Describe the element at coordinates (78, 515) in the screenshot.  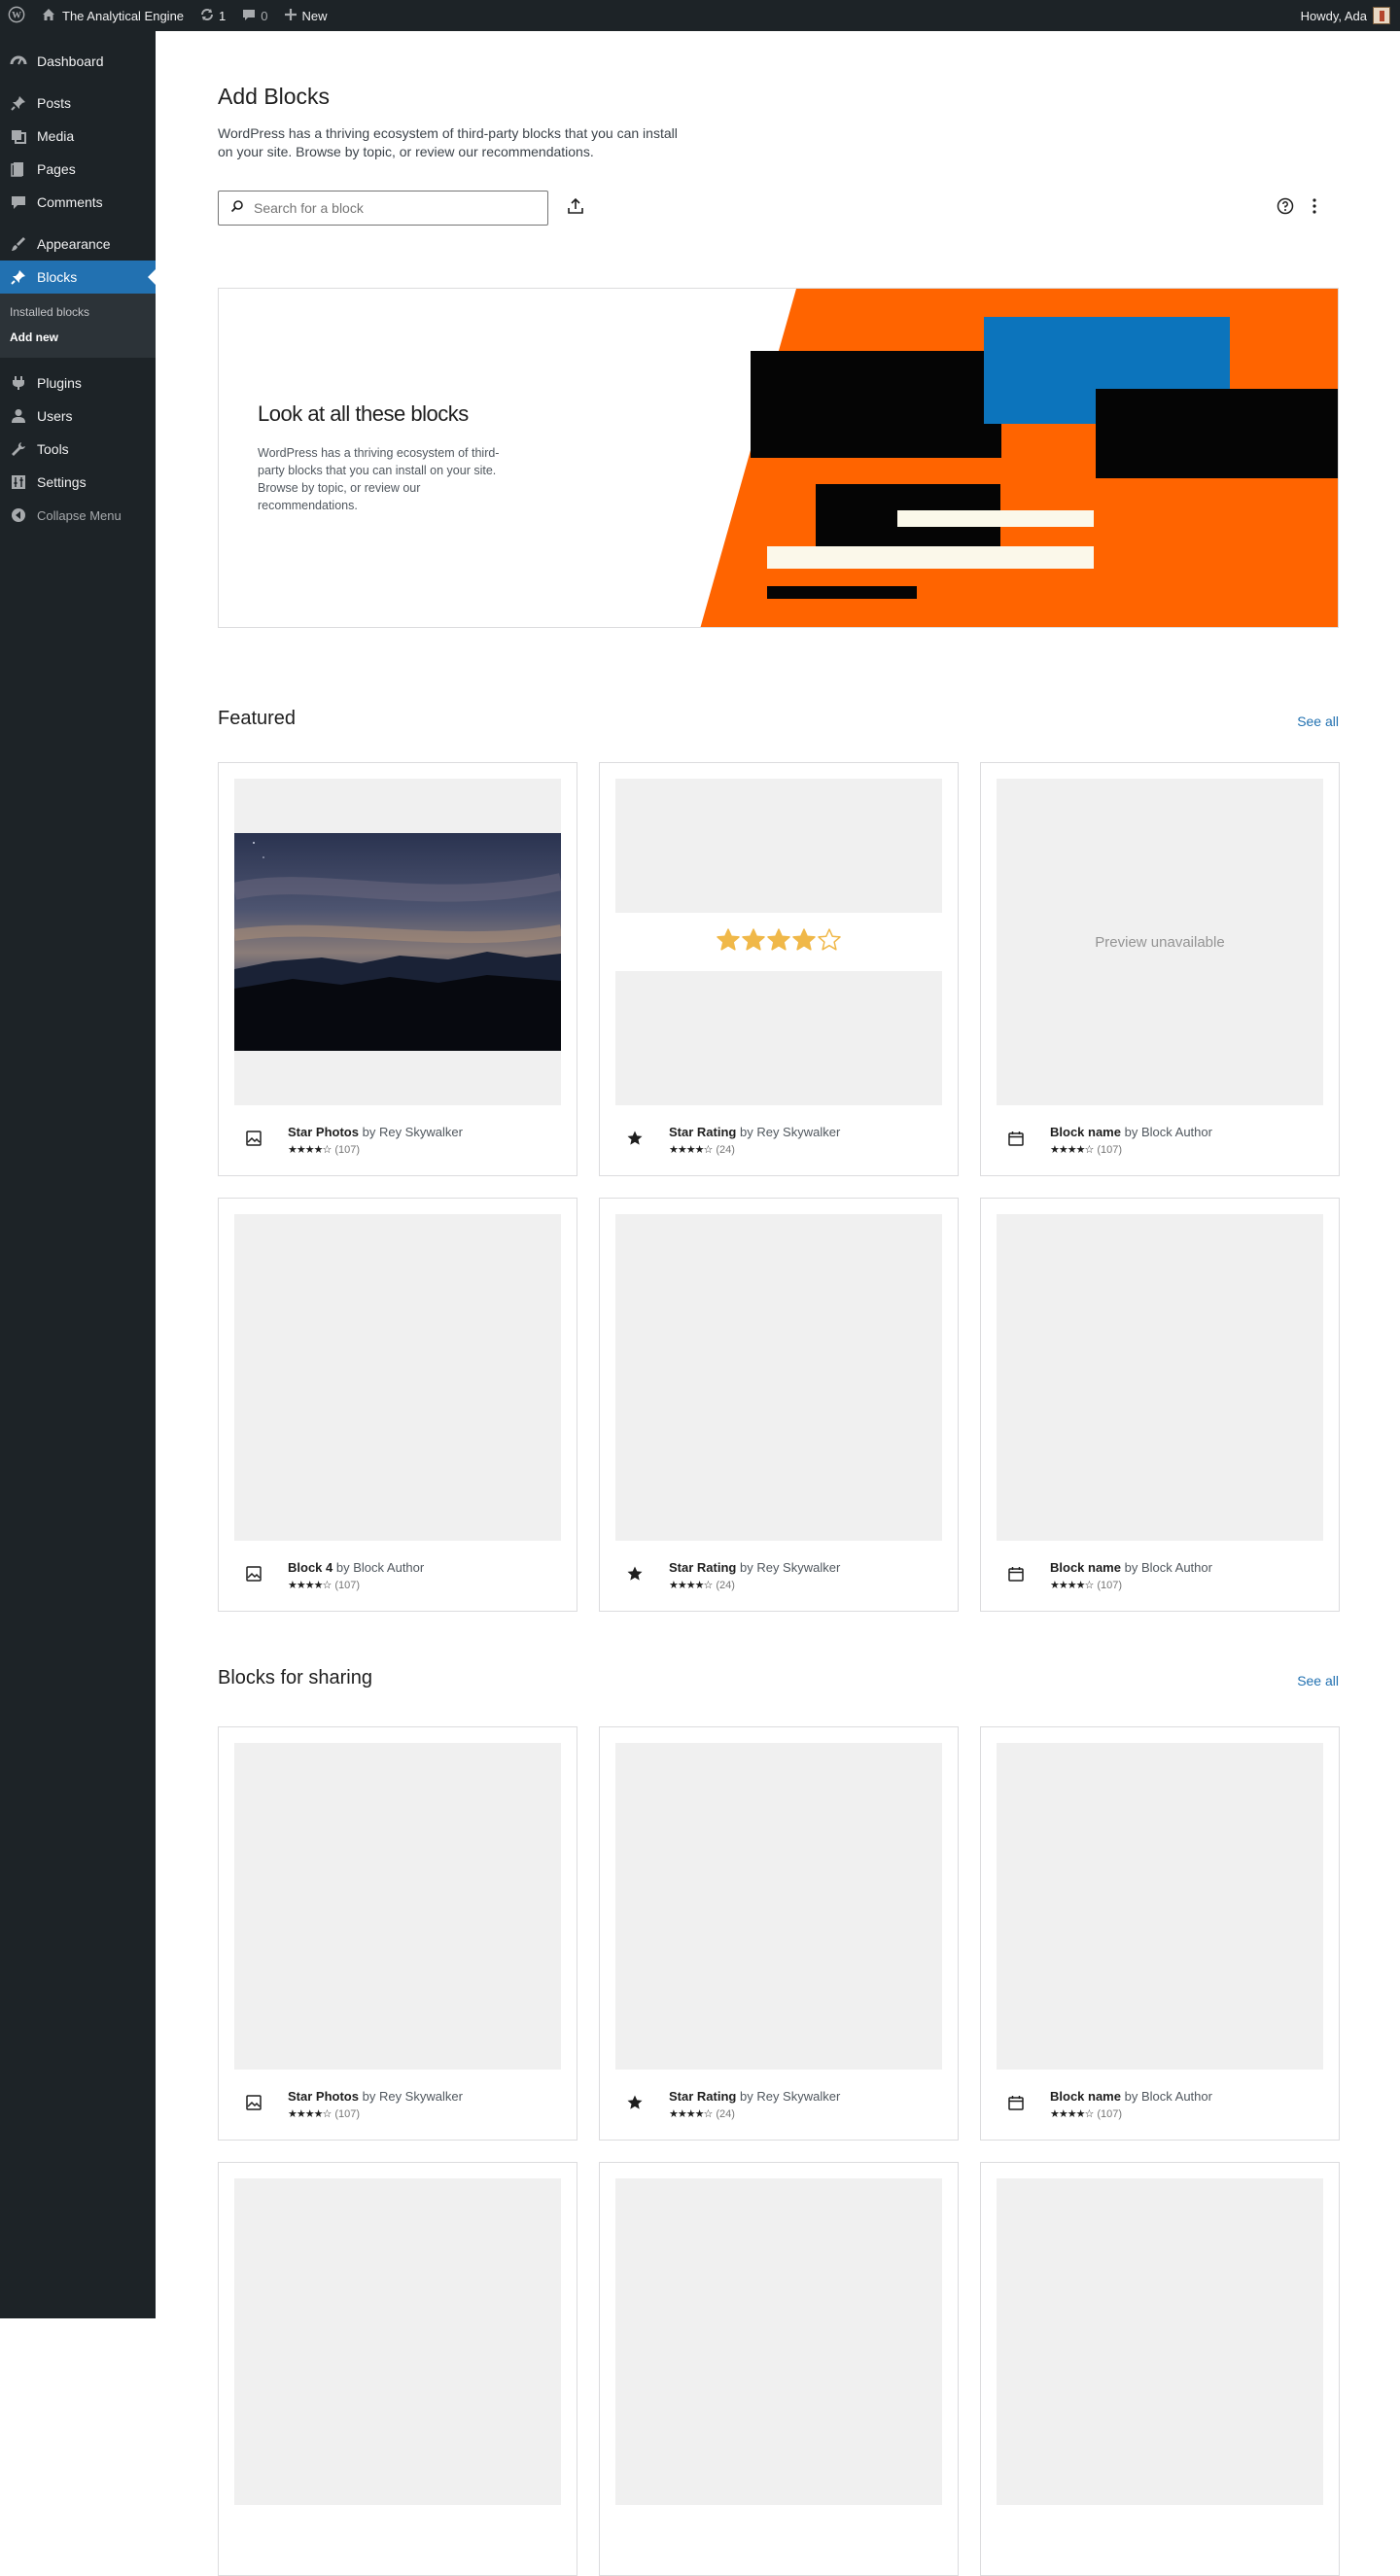
I see `collapse-menu-button: Collapse Menu` at that location.